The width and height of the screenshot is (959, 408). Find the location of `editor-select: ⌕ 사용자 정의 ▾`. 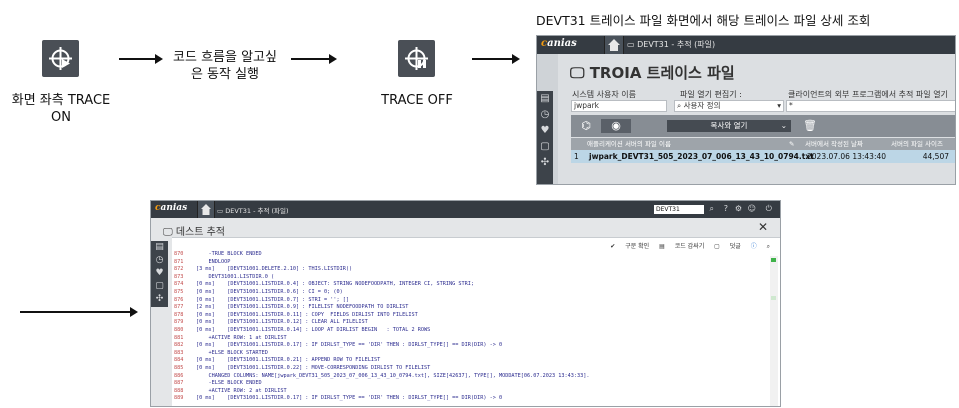

editor-select: ⌕ 사용자 정의 ▾ is located at coordinates (729, 106).